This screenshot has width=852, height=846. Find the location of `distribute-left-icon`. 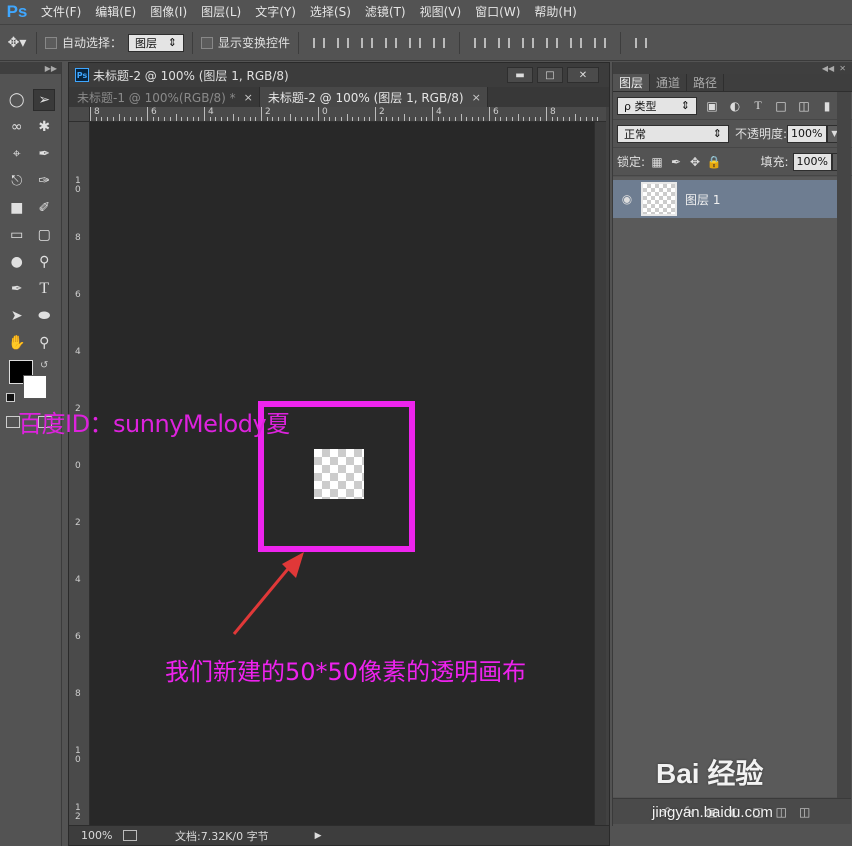

distribute-left-icon is located at coordinates (552, 43).